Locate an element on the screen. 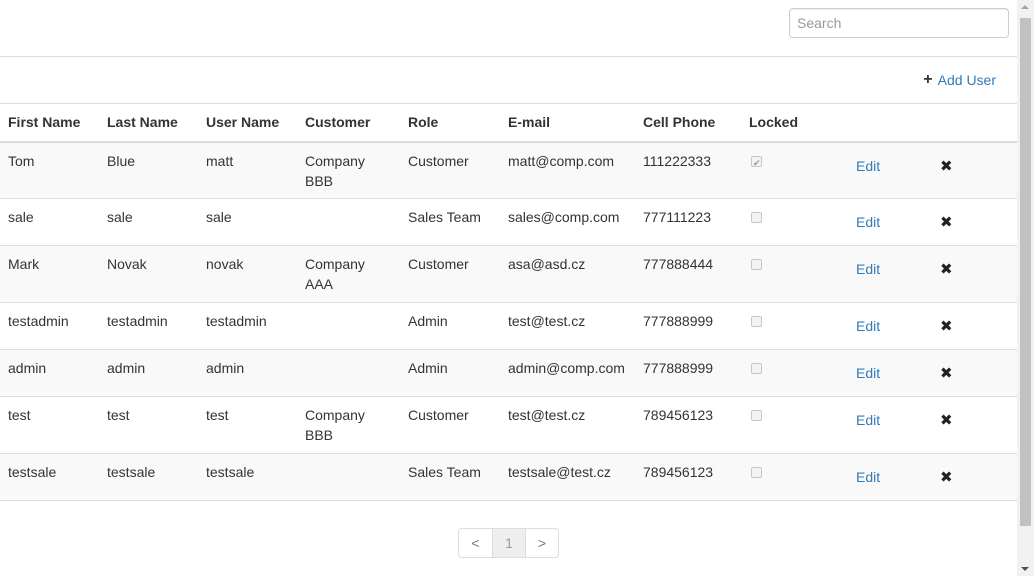 The image size is (1034, 576). search-input is located at coordinates (899, 23).